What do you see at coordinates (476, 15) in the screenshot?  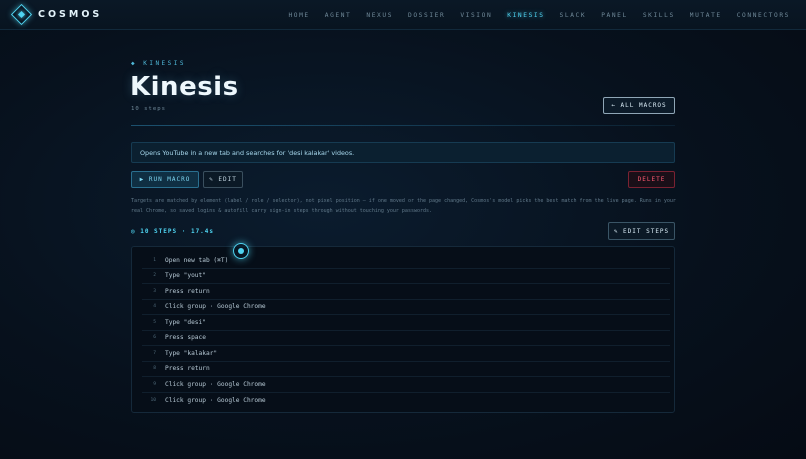 I see `nav-vision: VISION` at bounding box center [476, 15].